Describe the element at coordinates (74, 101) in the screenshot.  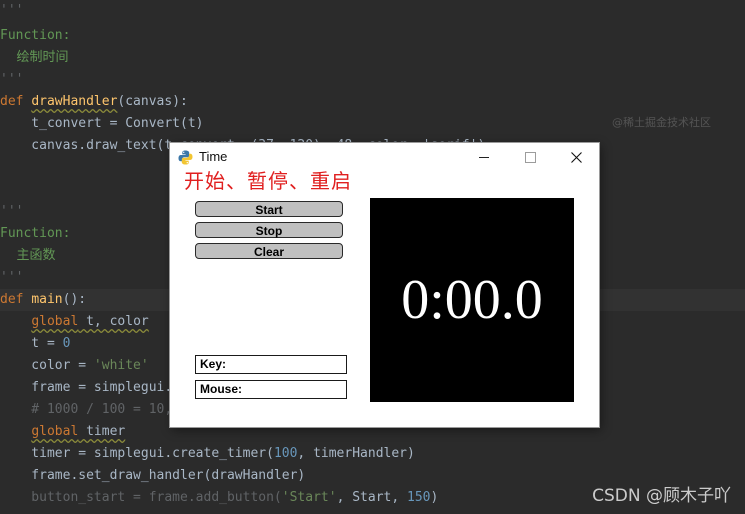
I see `code-token: drawHandler` at that location.